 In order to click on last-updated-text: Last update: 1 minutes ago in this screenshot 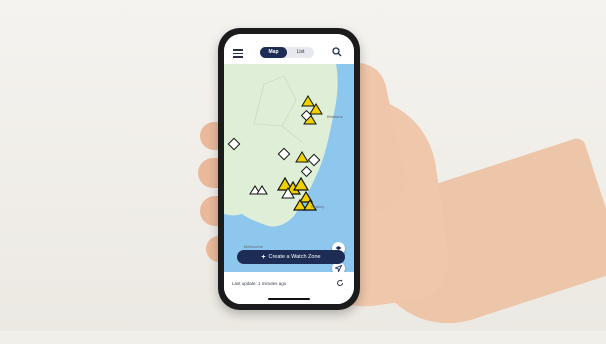, I will do `click(259, 283)`.